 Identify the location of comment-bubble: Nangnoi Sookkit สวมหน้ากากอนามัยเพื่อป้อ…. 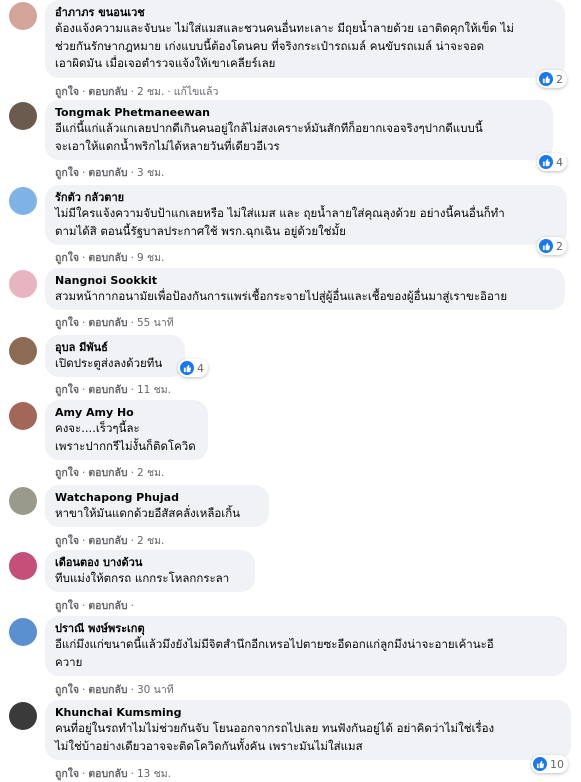
(305, 289).